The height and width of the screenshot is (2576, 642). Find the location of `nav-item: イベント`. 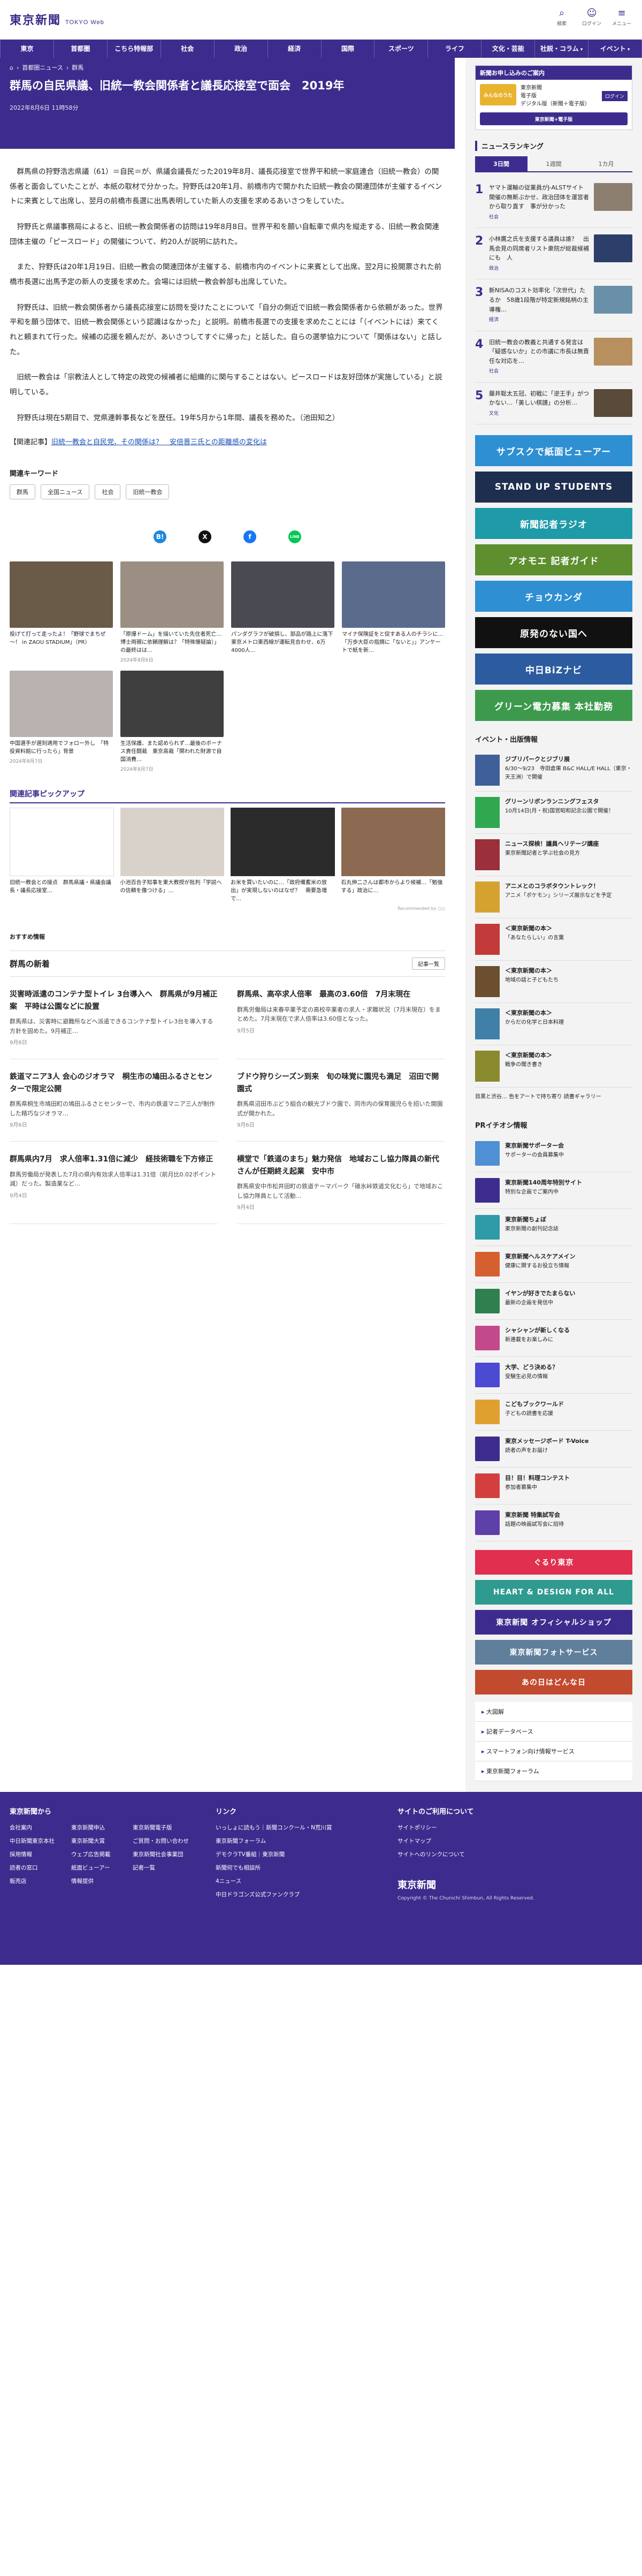

nav-item: イベント is located at coordinates (615, 49).